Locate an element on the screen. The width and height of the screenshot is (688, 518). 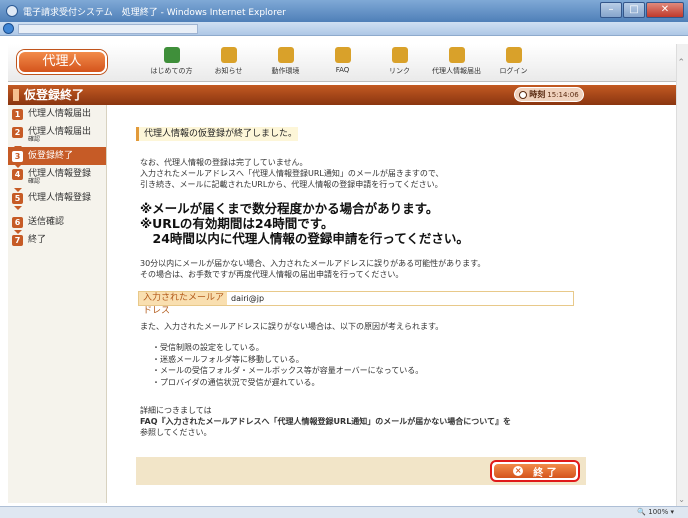
email-display-row: 入力されたメールアドレス dairi@jp is located at coordinates (356, 303).